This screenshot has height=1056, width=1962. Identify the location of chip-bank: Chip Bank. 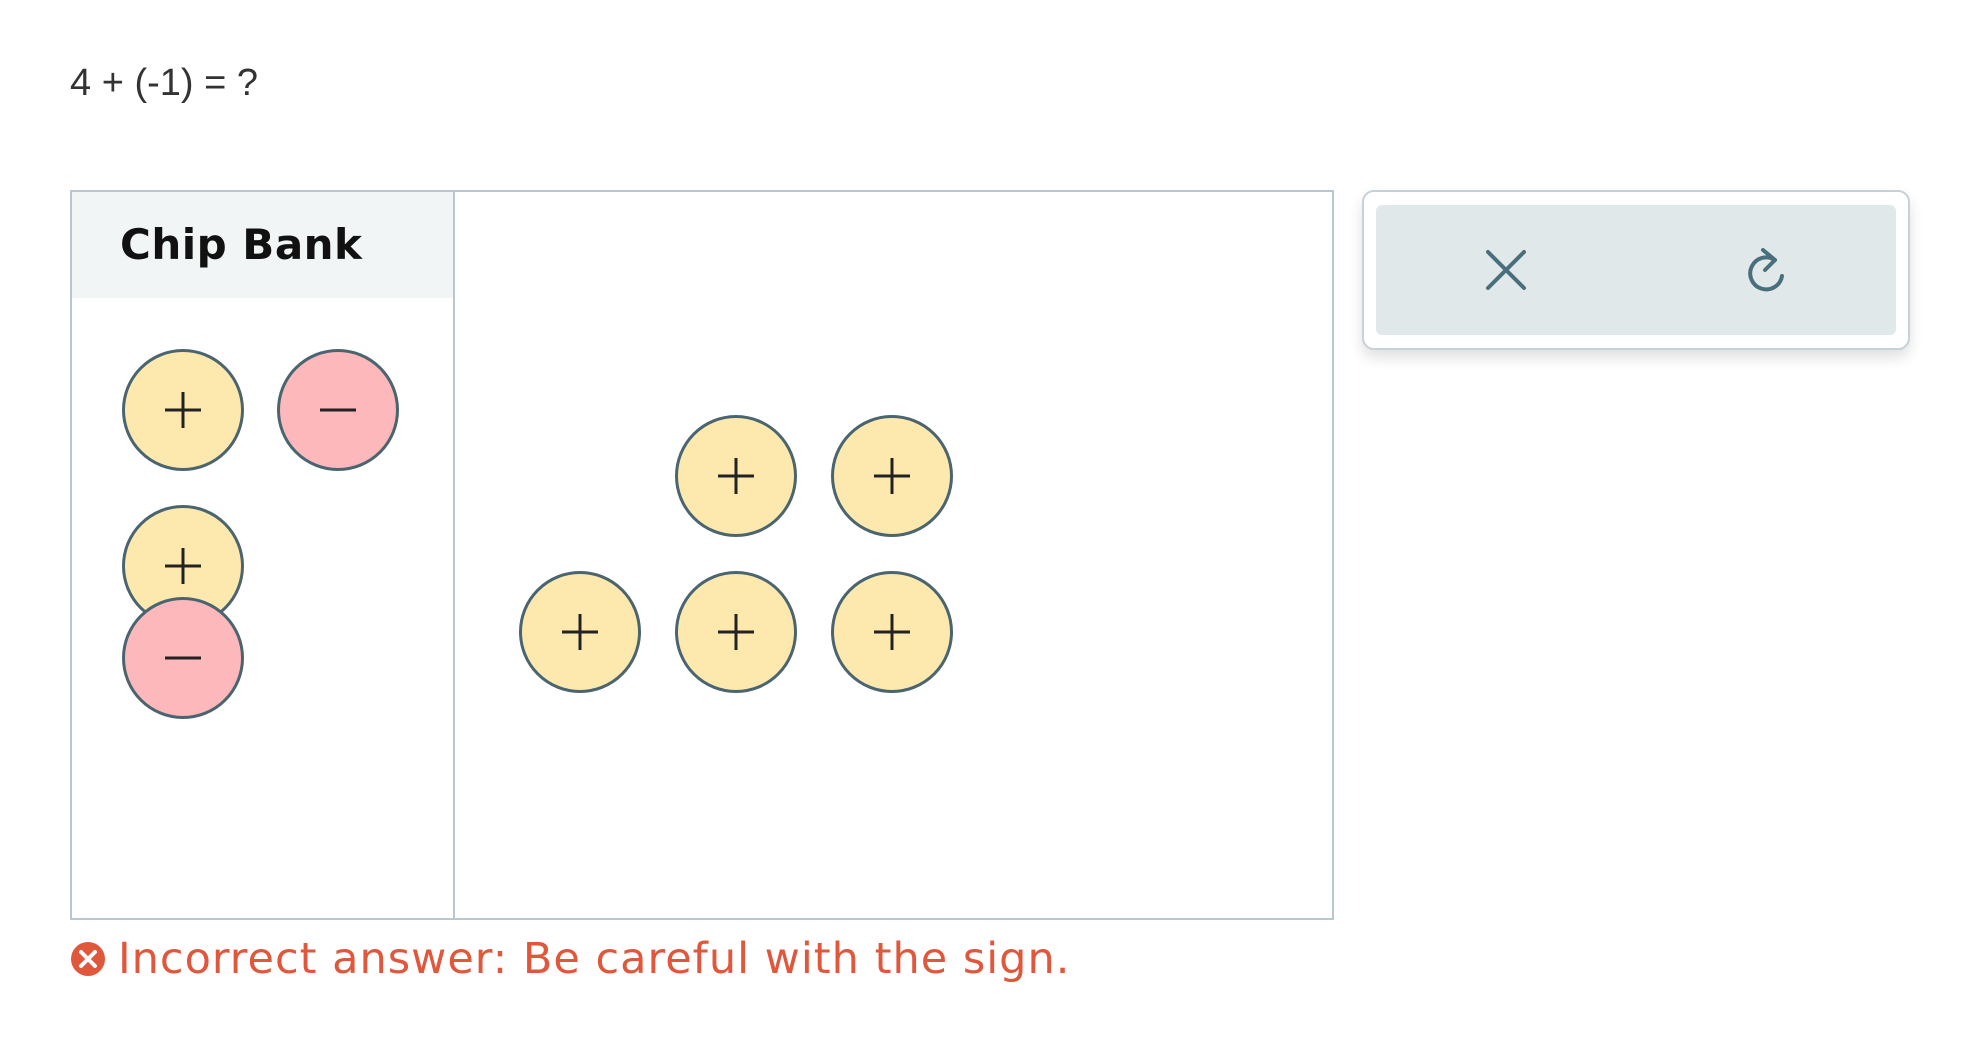
(263, 555).